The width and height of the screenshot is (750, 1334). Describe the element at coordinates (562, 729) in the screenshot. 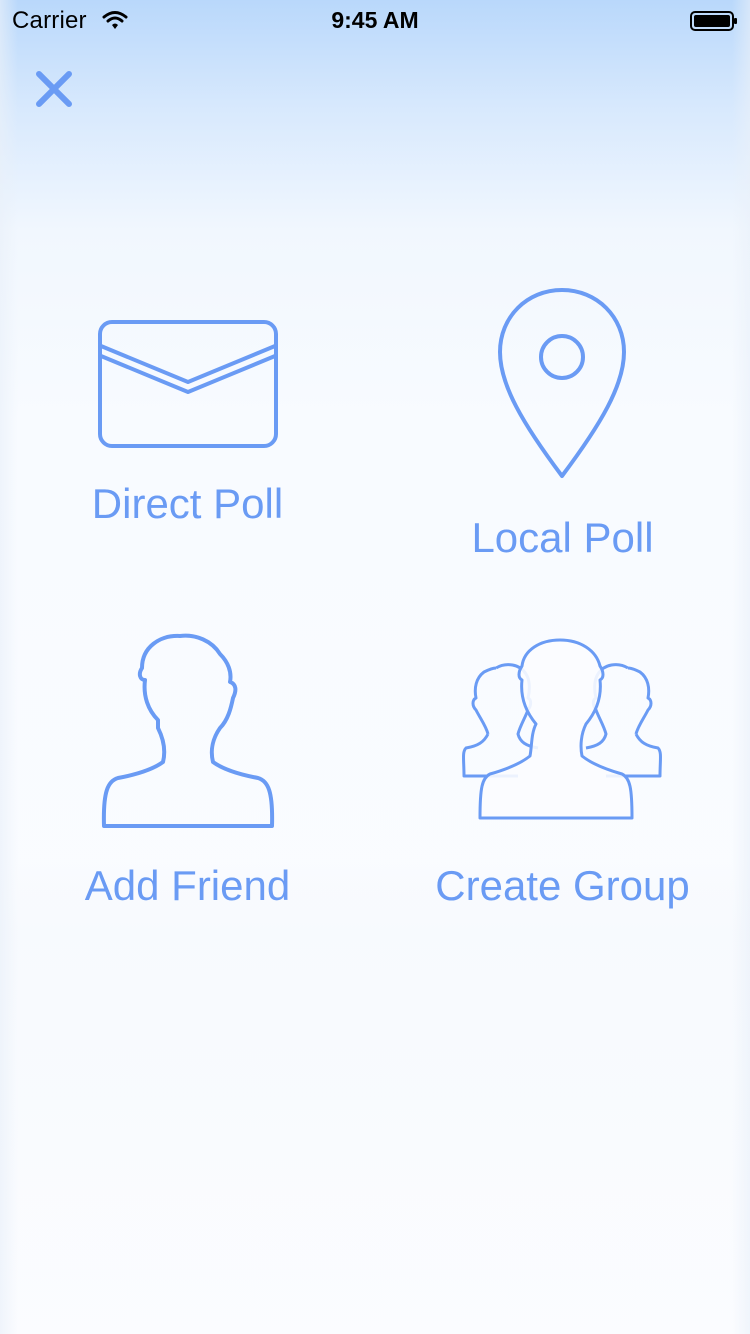

I see `group-icon` at that location.